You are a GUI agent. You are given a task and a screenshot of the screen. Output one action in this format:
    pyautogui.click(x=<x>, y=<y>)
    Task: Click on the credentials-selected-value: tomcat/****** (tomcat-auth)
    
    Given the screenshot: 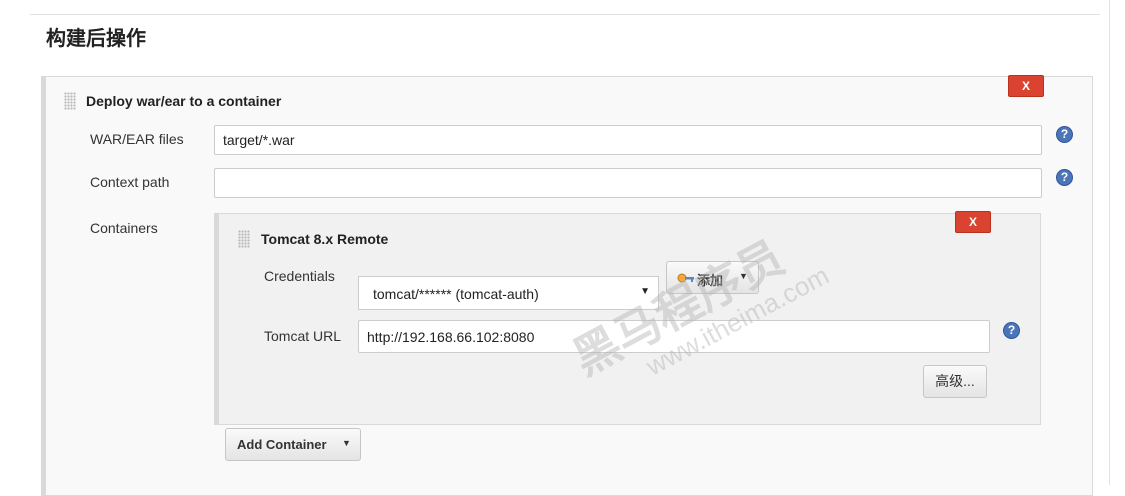 What is the action you would take?
    pyautogui.click(x=456, y=294)
    